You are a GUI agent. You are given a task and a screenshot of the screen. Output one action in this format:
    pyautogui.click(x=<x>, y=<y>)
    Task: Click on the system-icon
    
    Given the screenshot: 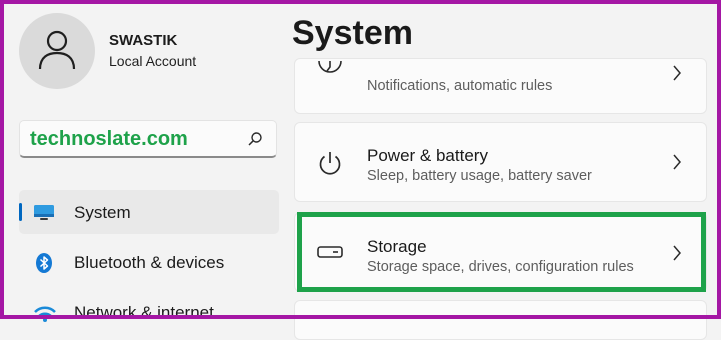 What is the action you would take?
    pyautogui.click(x=44, y=212)
    